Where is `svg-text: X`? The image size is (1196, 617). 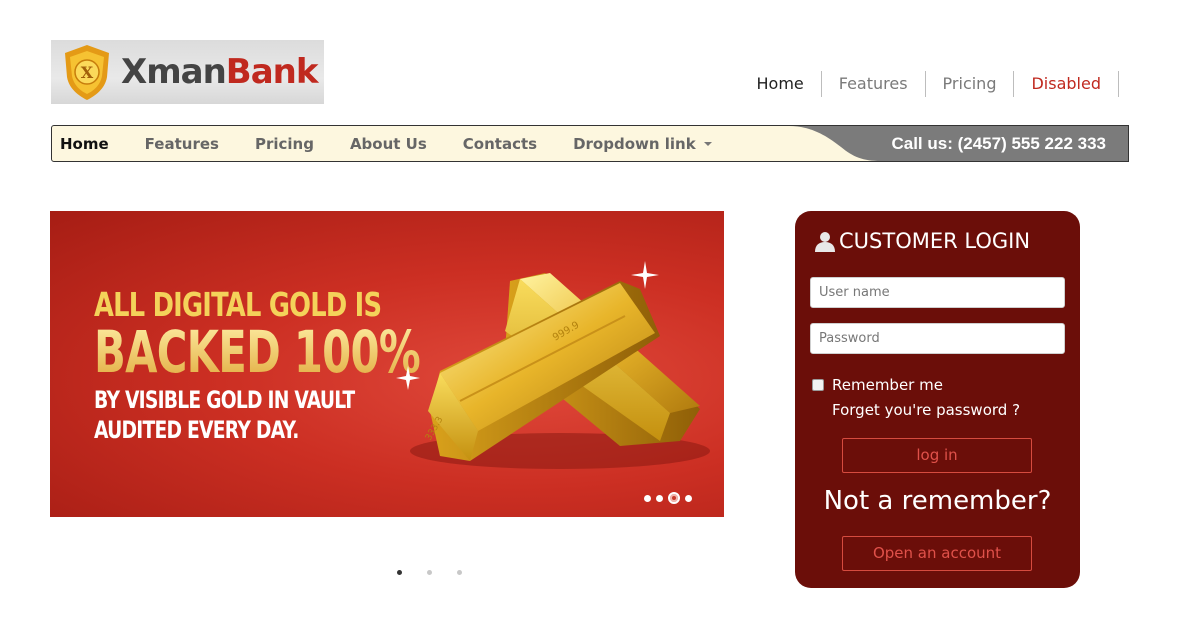 svg-text: X is located at coordinates (87, 72).